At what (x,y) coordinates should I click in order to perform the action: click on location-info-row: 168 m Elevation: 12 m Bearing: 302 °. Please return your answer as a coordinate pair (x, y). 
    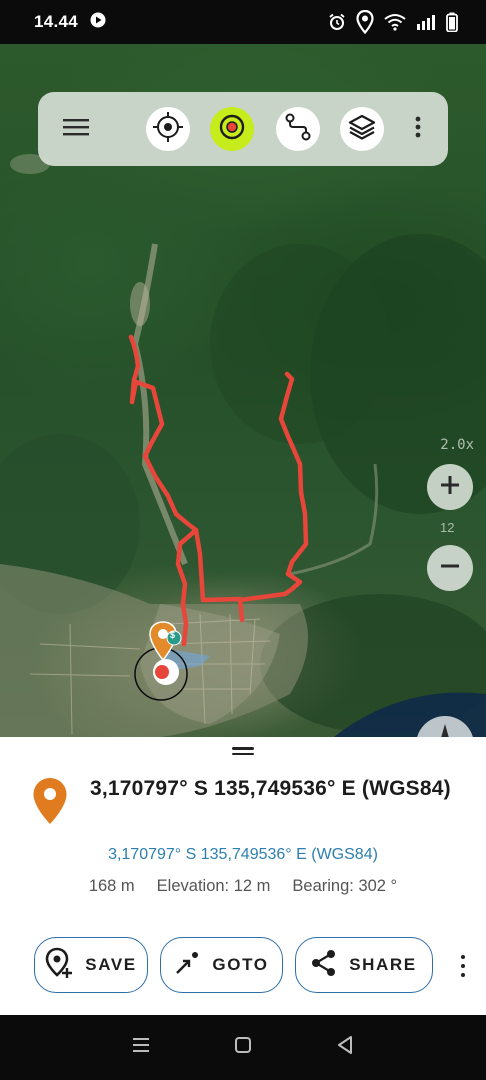
    Looking at the image, I should click on (243, 886).